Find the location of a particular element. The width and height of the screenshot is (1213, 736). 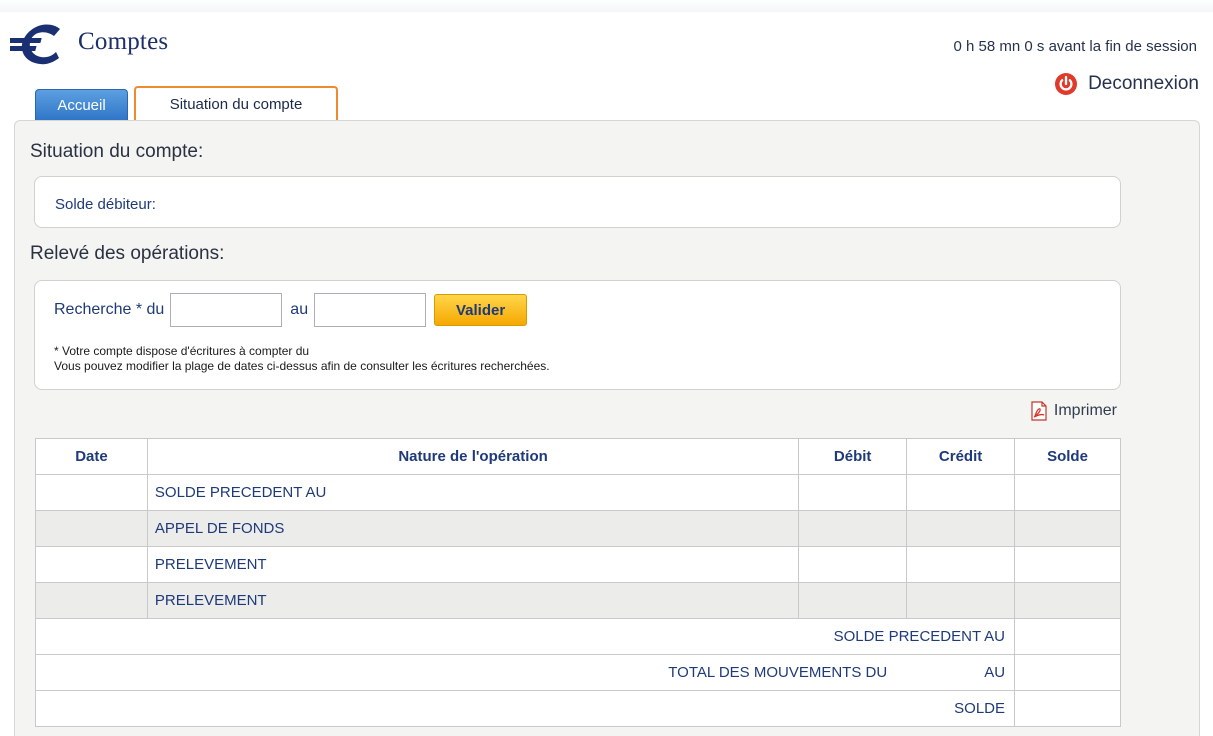

total-movements-label: TOTAL DES MOUVEMENTS DU is located at coordinates (778, 672).